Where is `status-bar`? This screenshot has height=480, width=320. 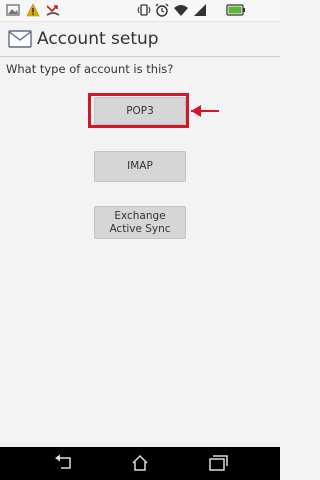
status-bar is located at coordinates (140, 11).